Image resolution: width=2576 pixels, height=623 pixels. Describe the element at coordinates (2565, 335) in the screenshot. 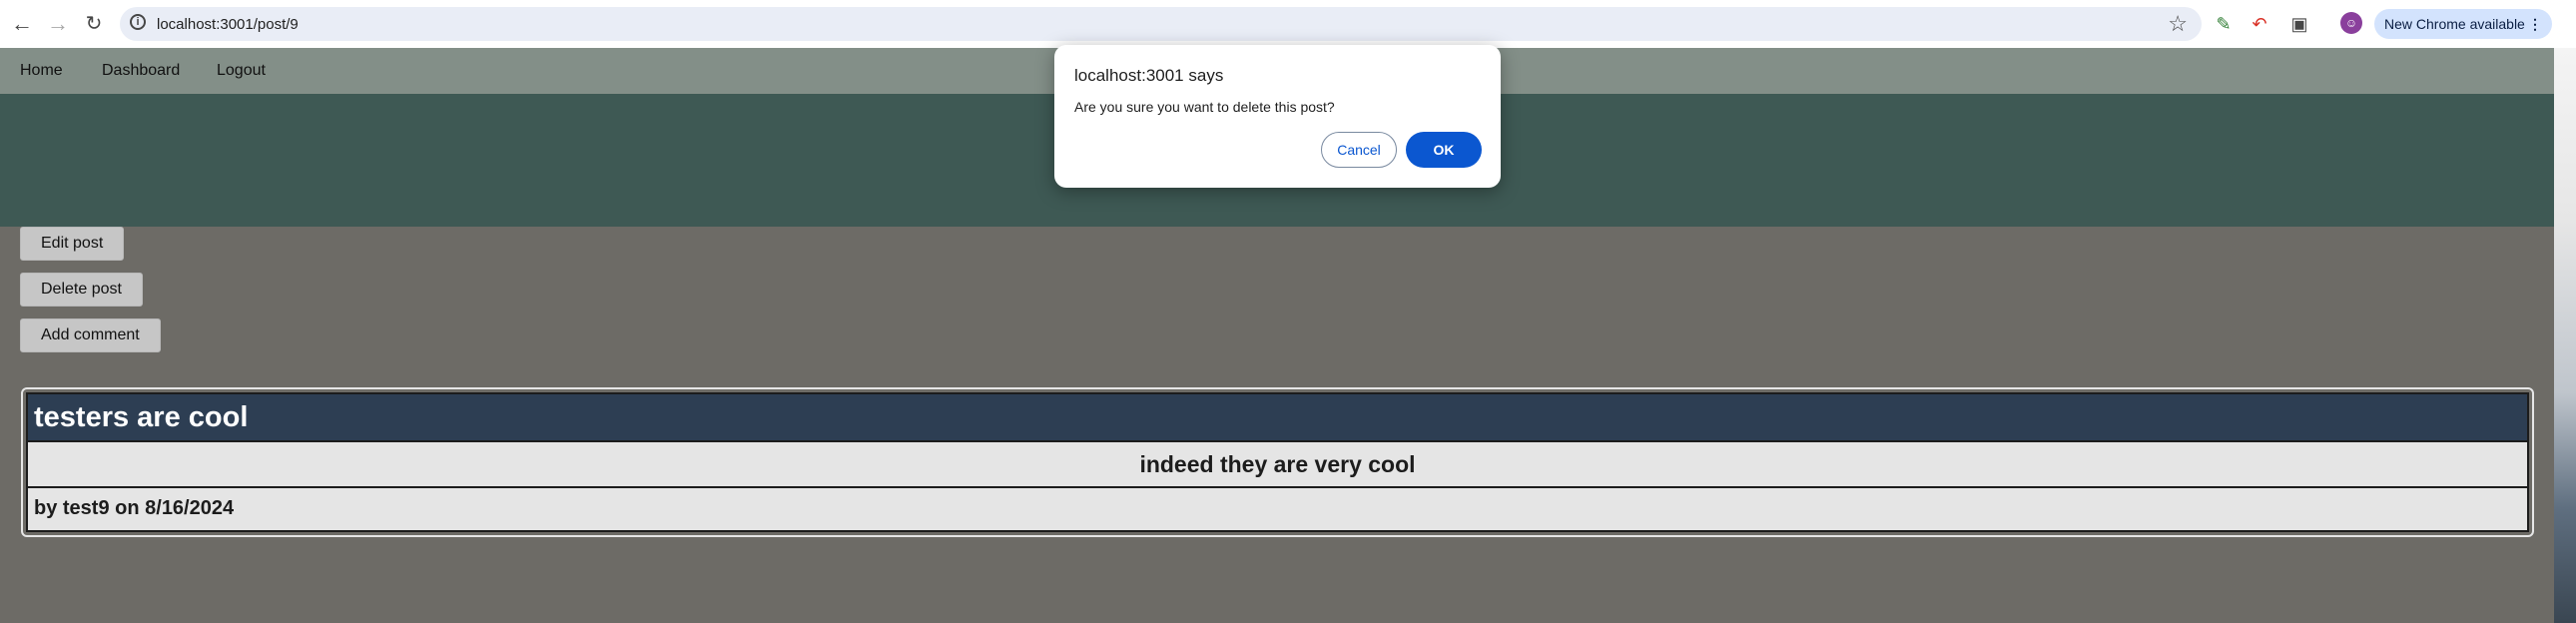

I see `desktop-background-edge` at that location.